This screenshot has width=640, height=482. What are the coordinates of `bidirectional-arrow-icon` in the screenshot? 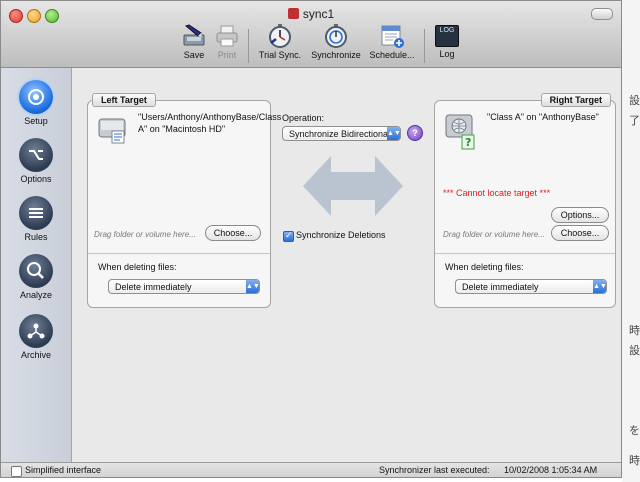 It's located at (353, 186).